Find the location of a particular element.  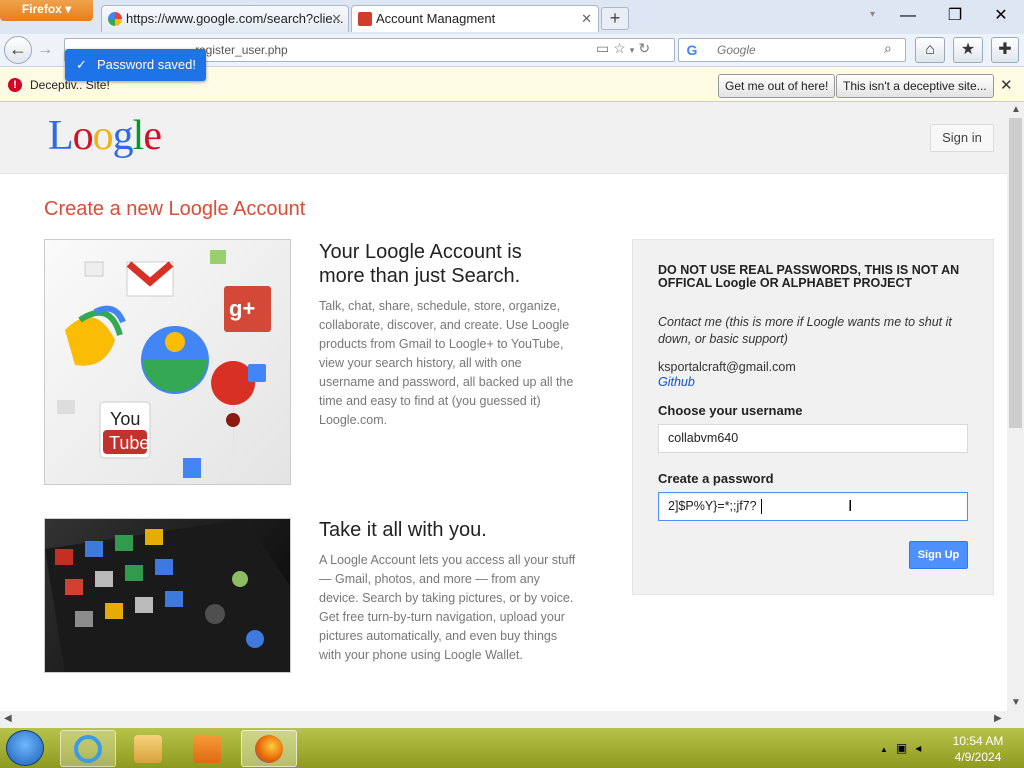

restore-icon: ❐ is located at coordinates (955, 17).